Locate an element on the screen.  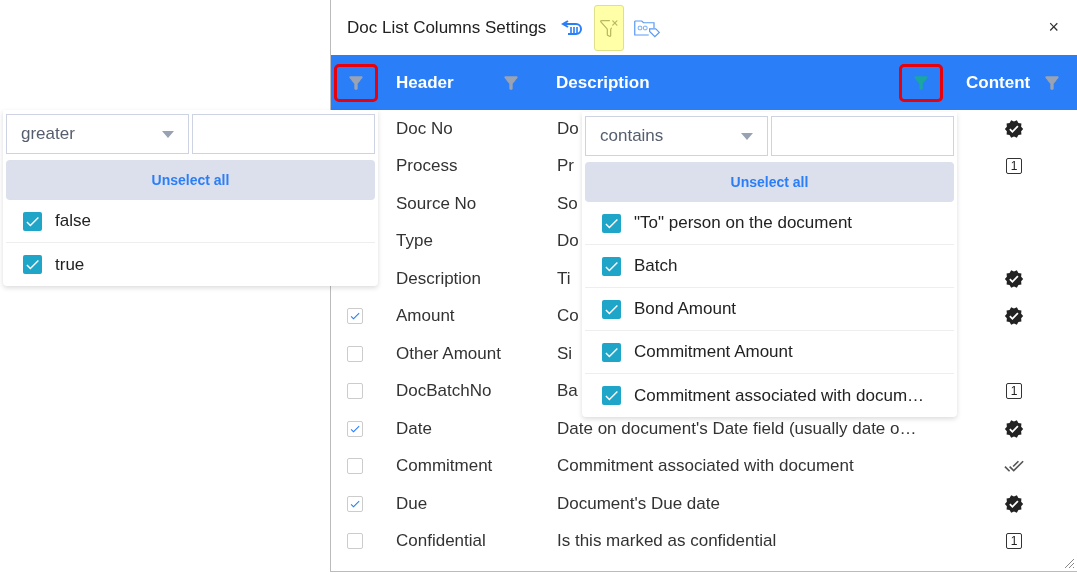
table-cell: Ti is located at coordinates (564, 278).